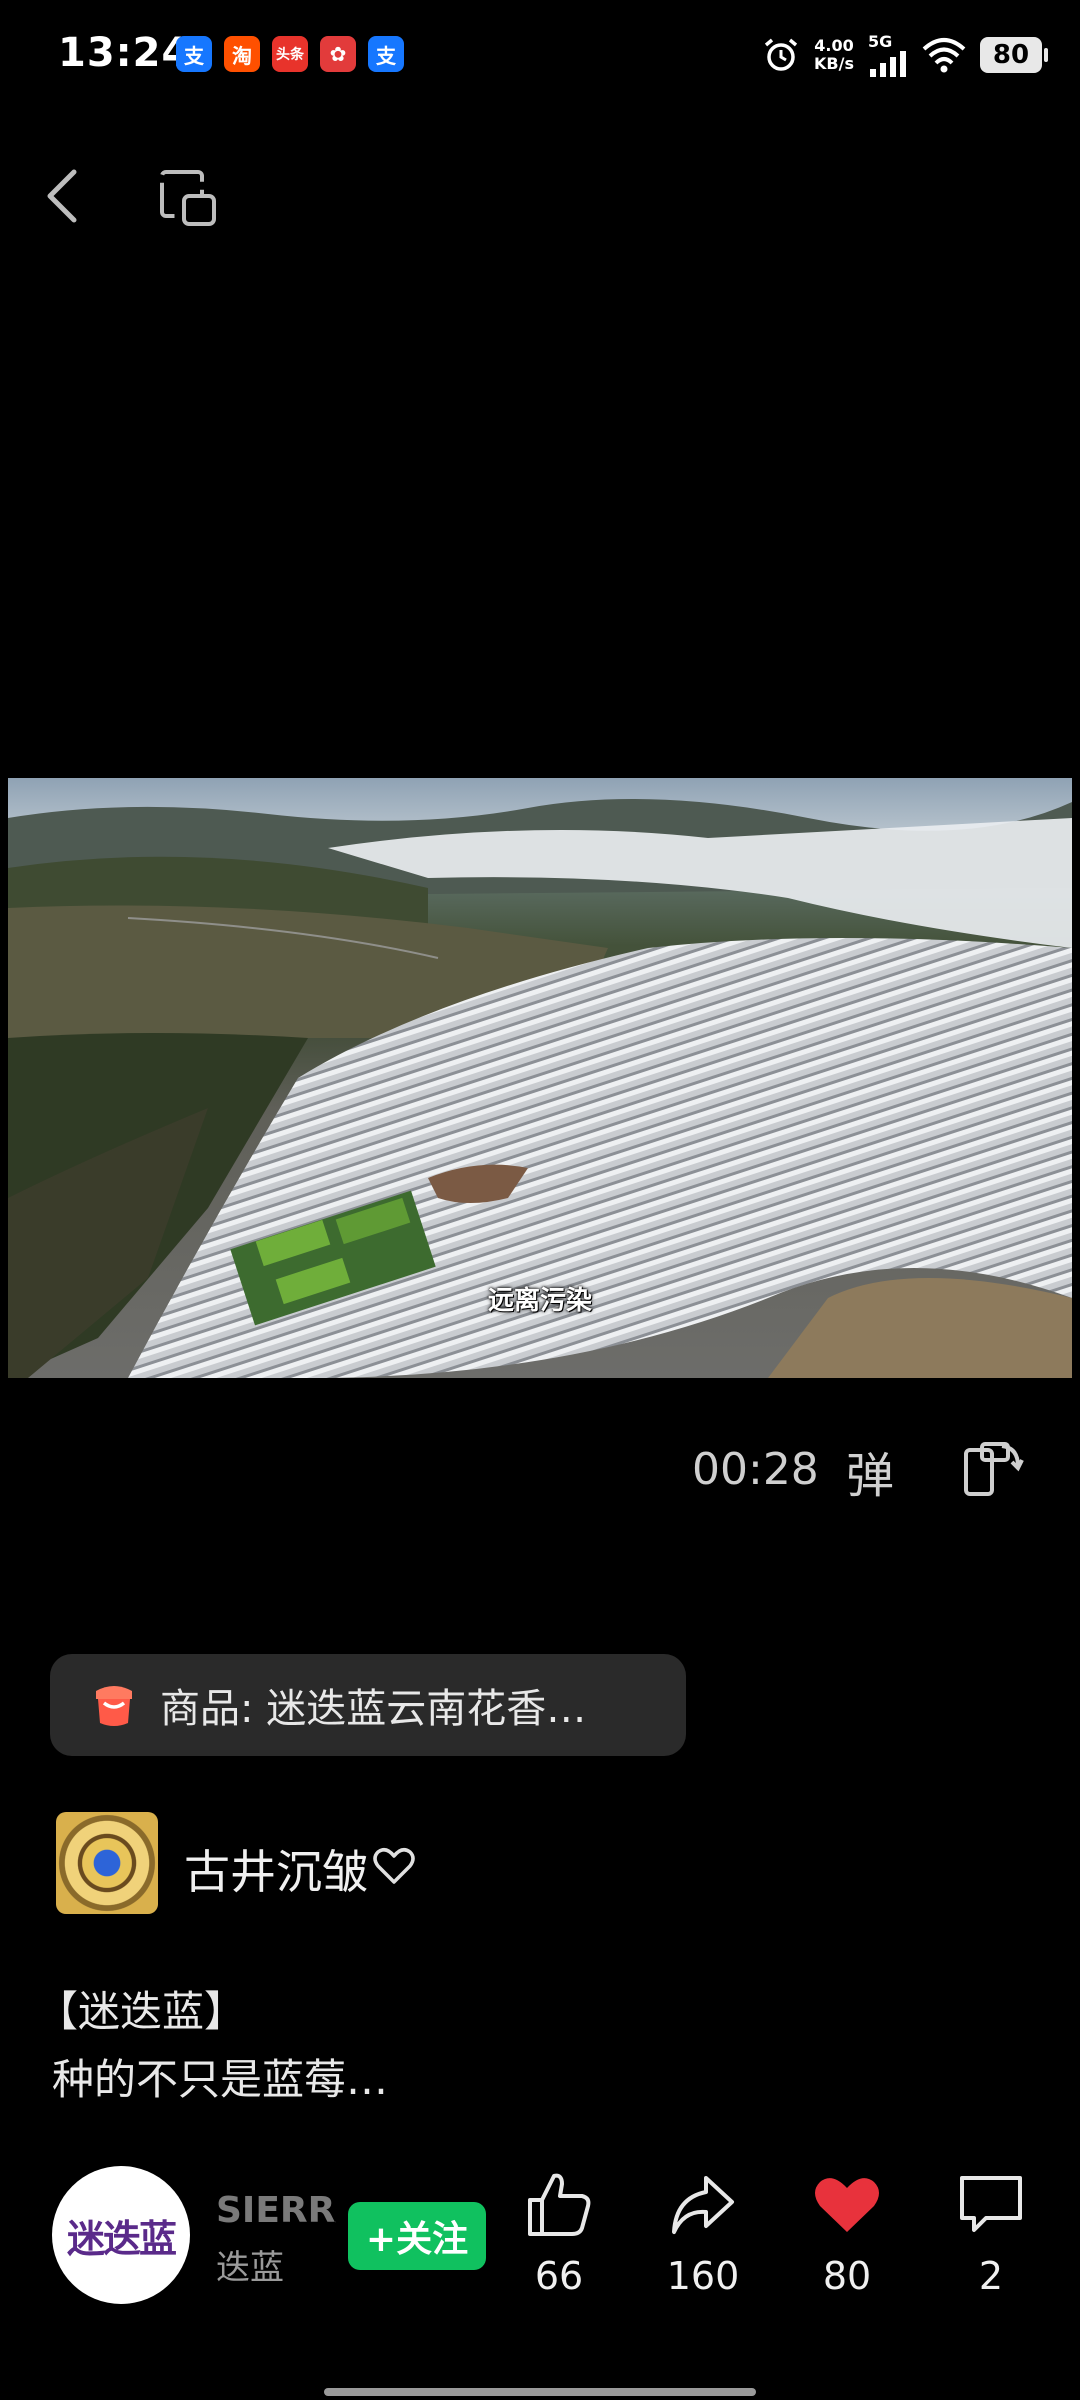 The width and height of the screenshot is (1080, 2400). Describe the element at coordinates (944, 54) in the screenshot. I see `wifi-icon` at that location.